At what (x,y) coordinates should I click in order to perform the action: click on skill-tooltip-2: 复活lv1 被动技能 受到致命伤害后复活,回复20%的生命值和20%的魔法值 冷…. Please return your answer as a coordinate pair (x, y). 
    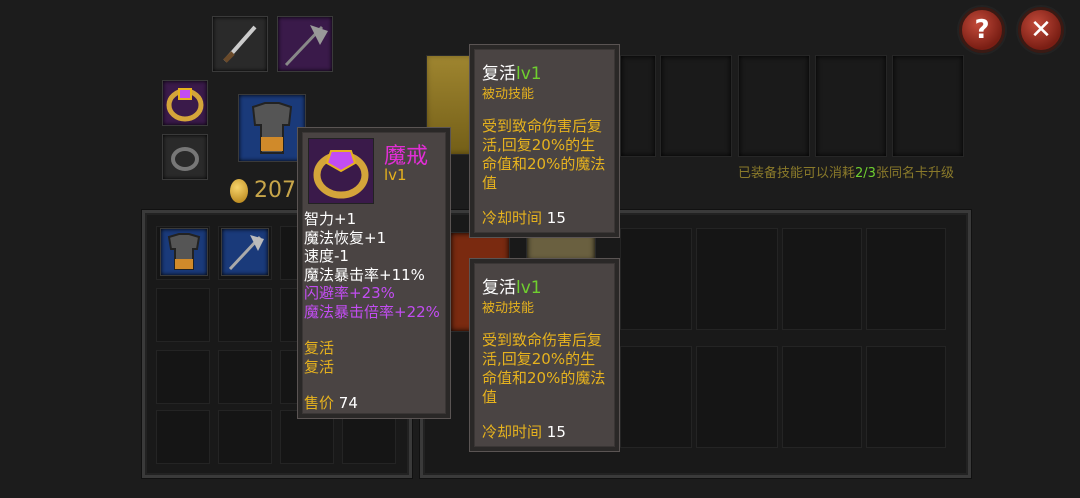
    Looking at the image, I should click on (544, 355).